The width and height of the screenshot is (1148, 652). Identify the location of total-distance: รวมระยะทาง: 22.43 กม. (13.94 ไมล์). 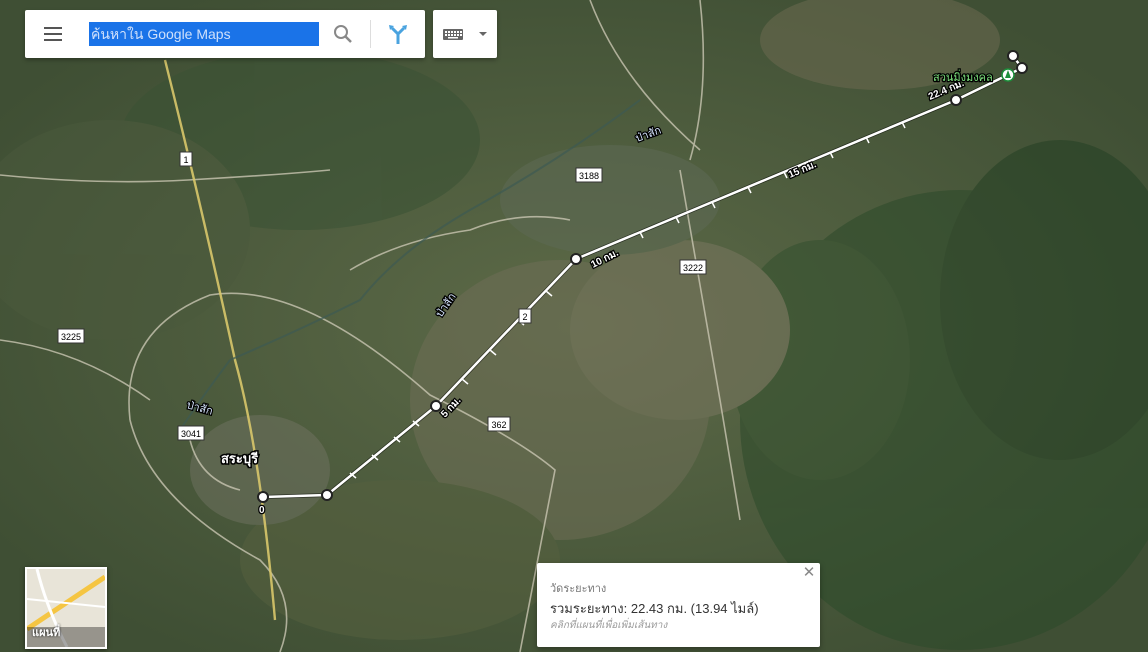
(654, 608).